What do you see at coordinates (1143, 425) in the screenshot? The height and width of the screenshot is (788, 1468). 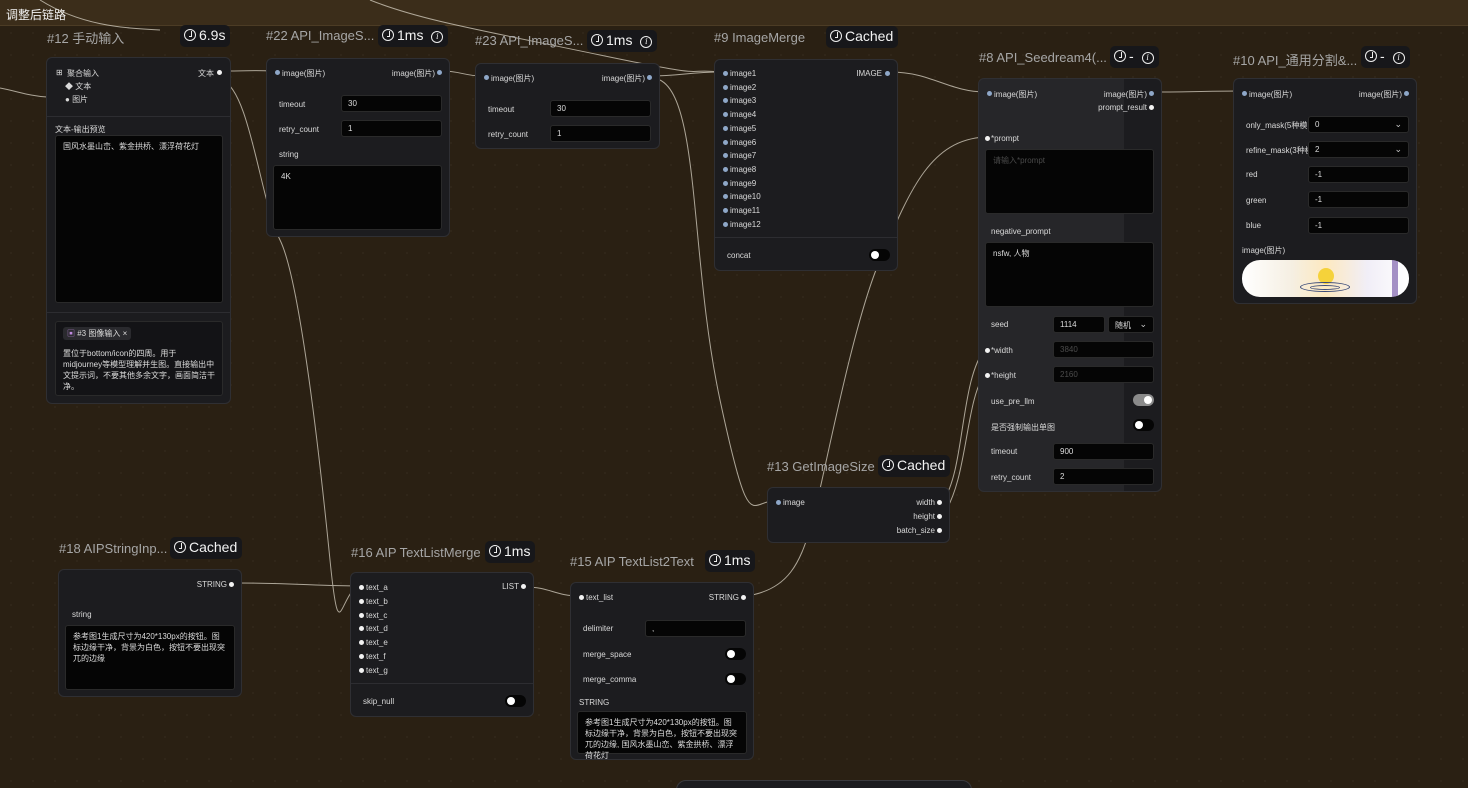 I see `force-single-toggle` at bounding box center [1143, 425].